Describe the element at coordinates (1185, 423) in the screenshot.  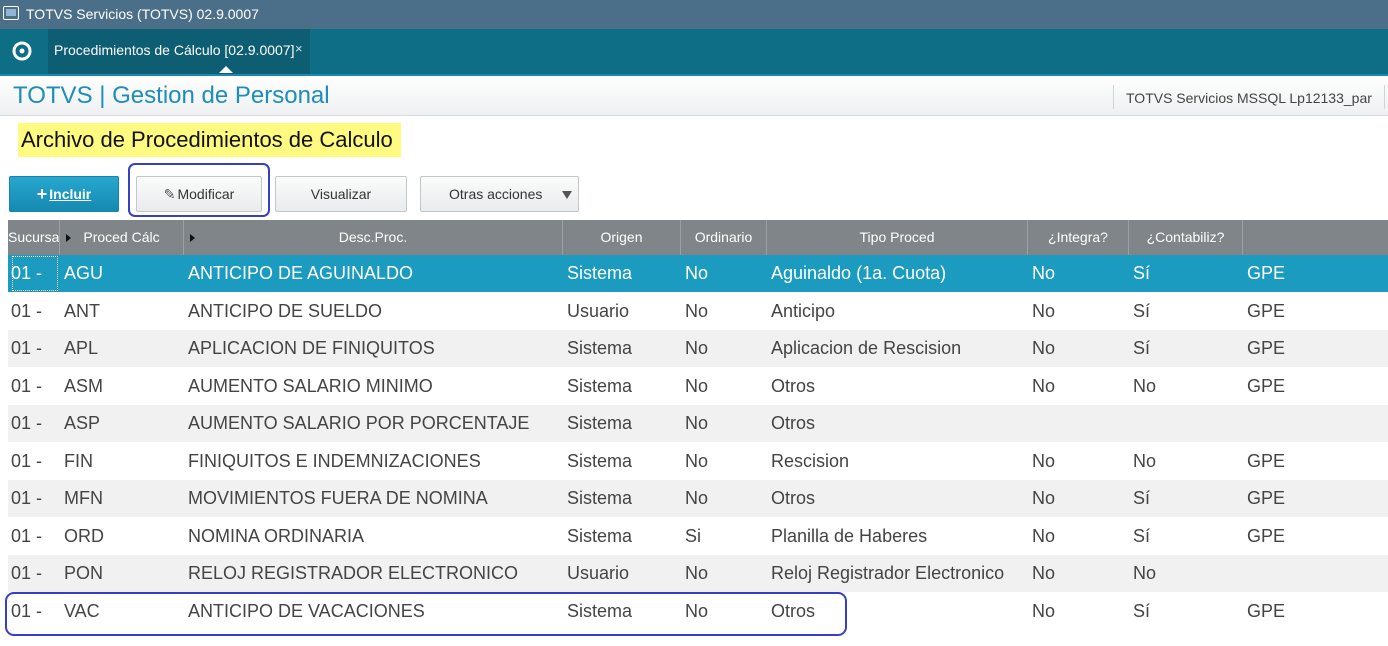
I see `cell-accounts` at that location.